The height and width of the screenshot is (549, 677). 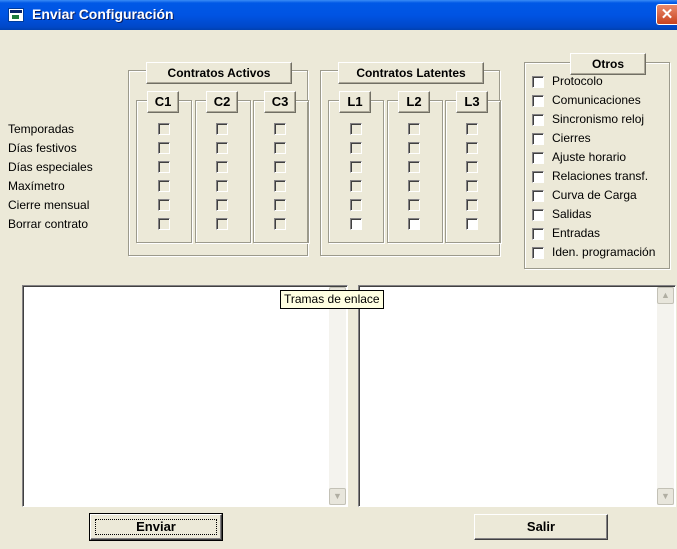 What do you see at coordinates (538, 215) in the screenshot?
I see `salidas-checkbox` at bounding box center [538, 215].